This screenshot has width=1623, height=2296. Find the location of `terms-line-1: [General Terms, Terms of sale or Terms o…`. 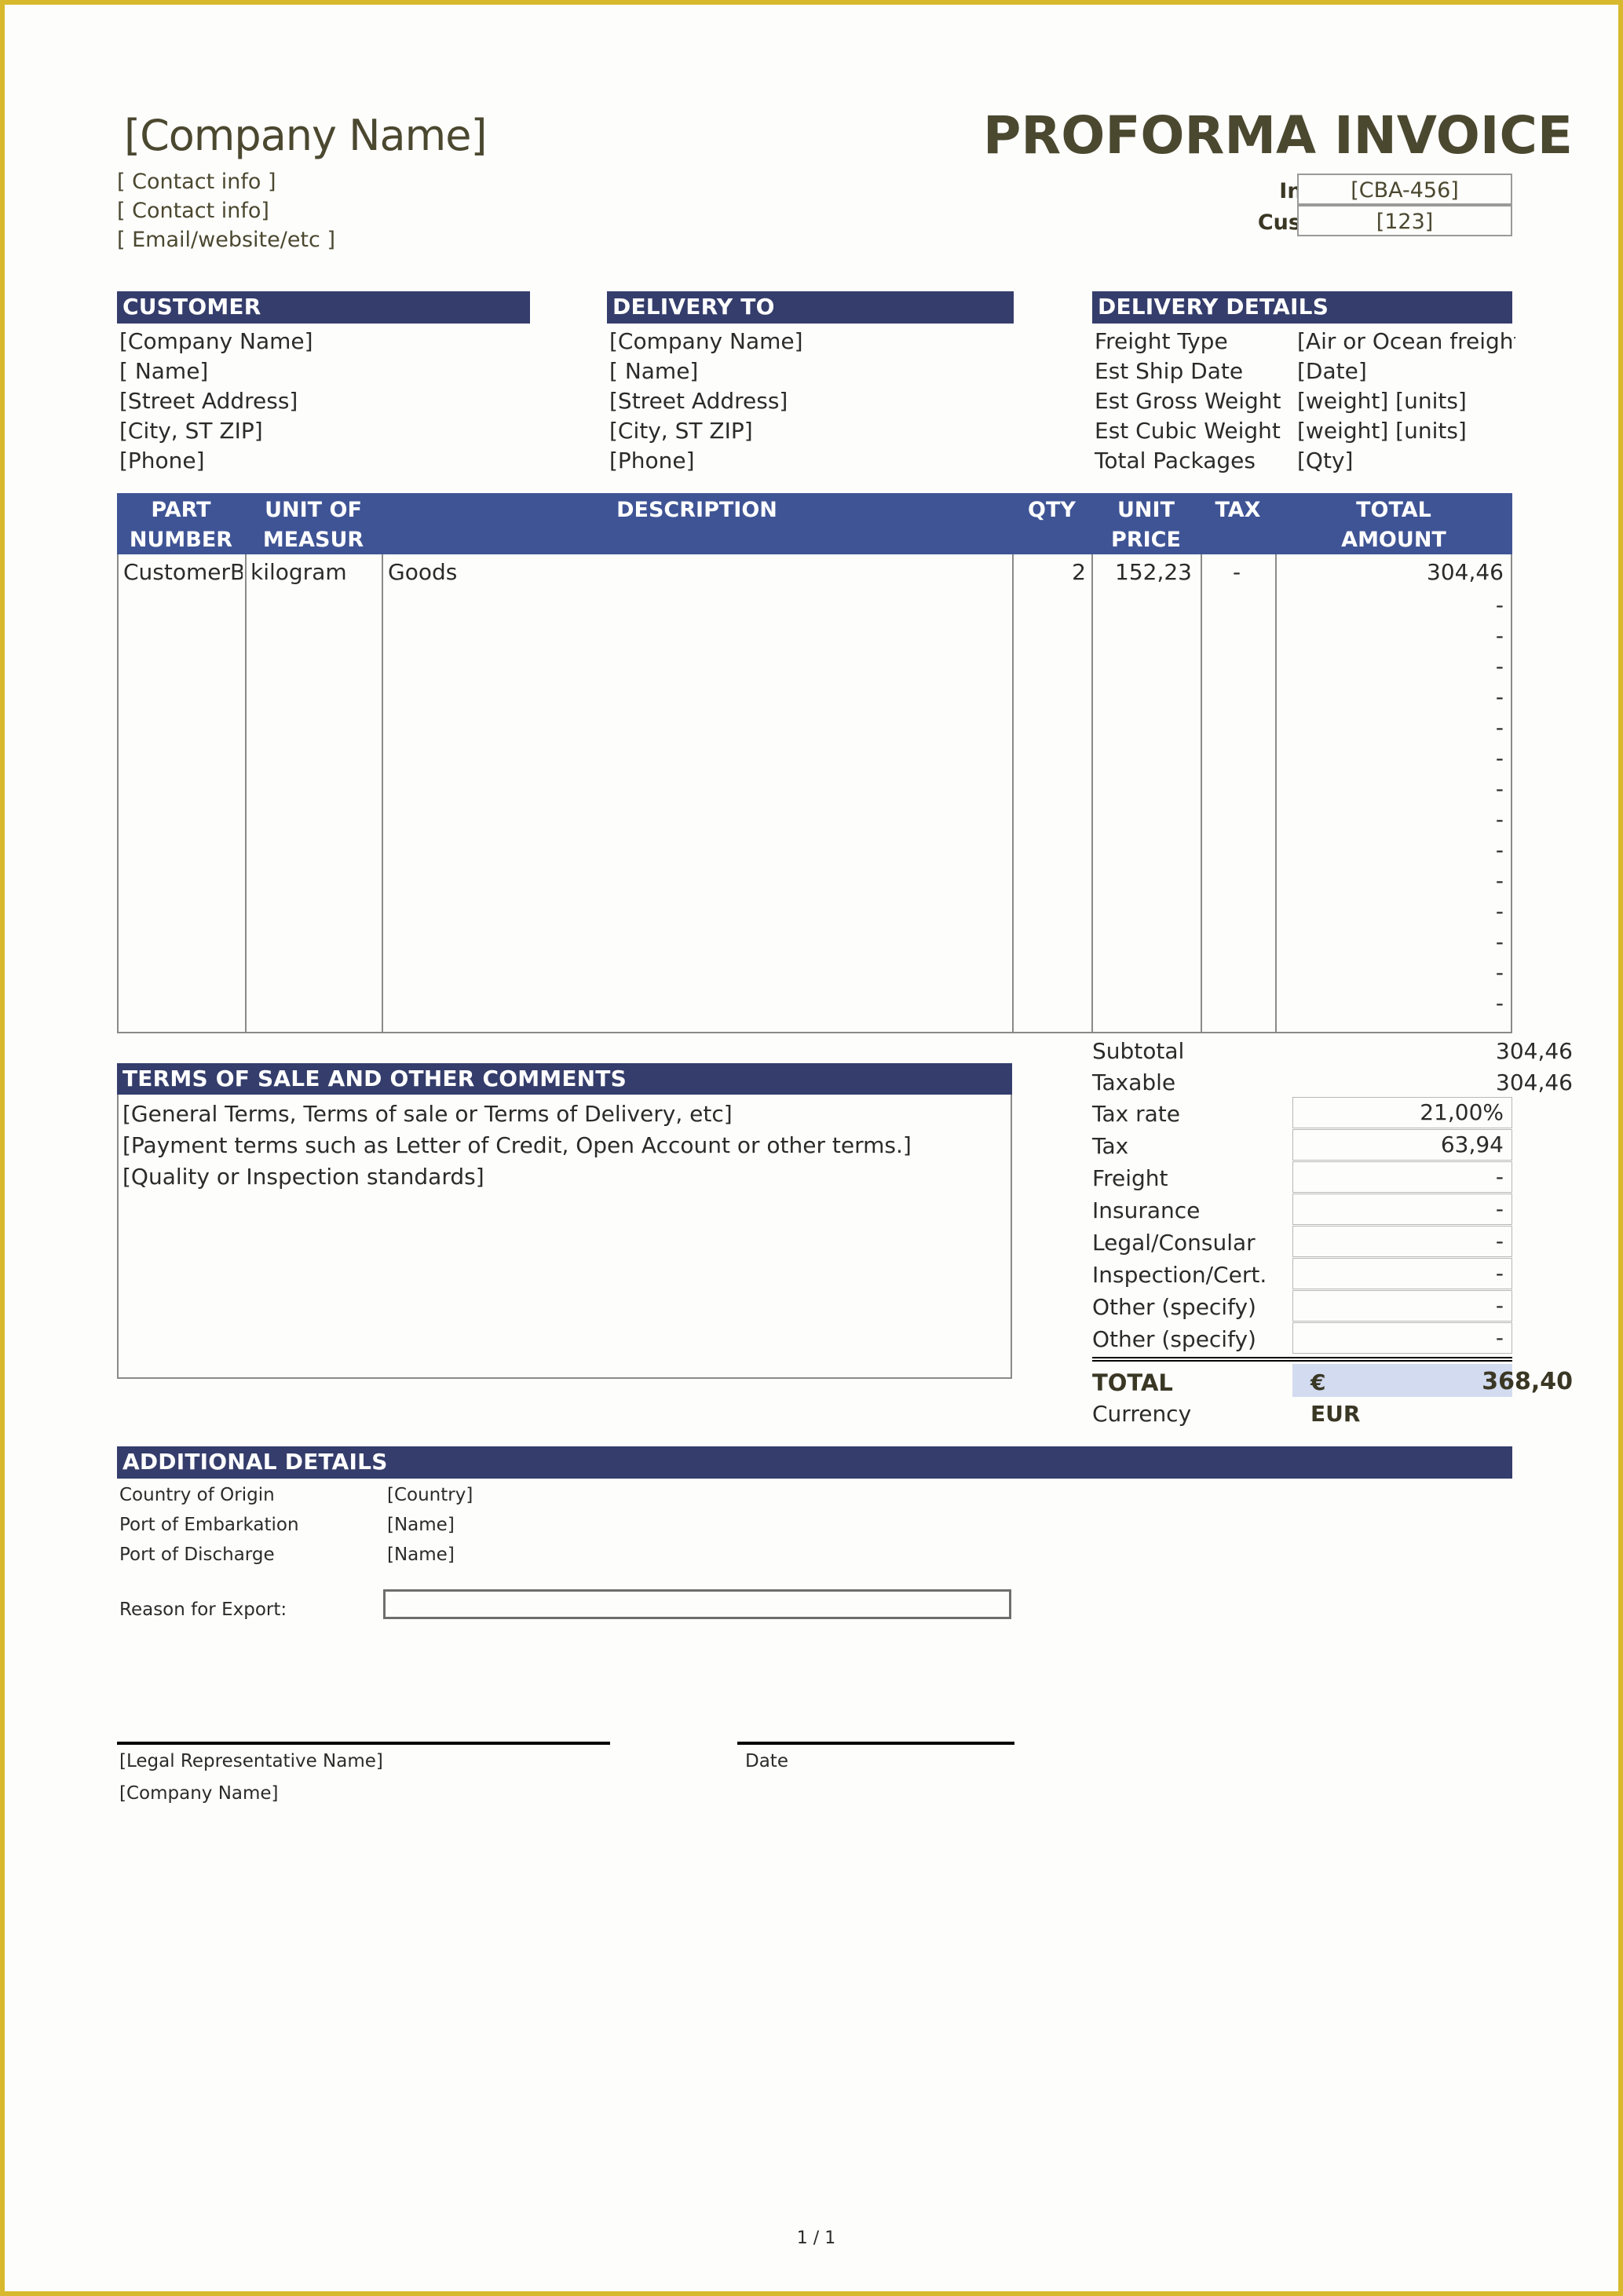

terms-line-1: [General Terms, Terms of sale or Terms o… is located at coordinates (427, 1114).